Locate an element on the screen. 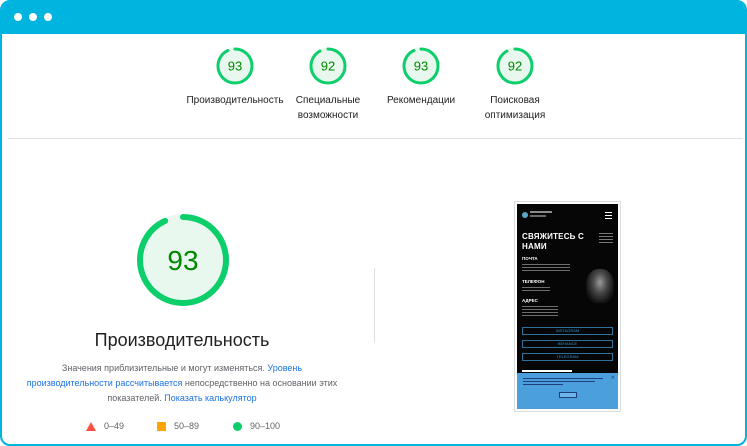 Image resolution: width=747 pixels, height=446 pixels. gauge-label-line: оптимизация is located at coordinates (515, 115).